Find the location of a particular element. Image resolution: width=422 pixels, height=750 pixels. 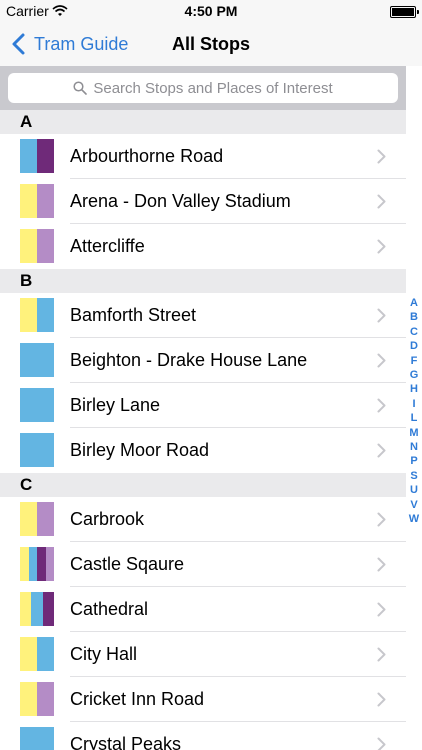

stop-row: Birley Moor Road is located at coordinates (203, 450).